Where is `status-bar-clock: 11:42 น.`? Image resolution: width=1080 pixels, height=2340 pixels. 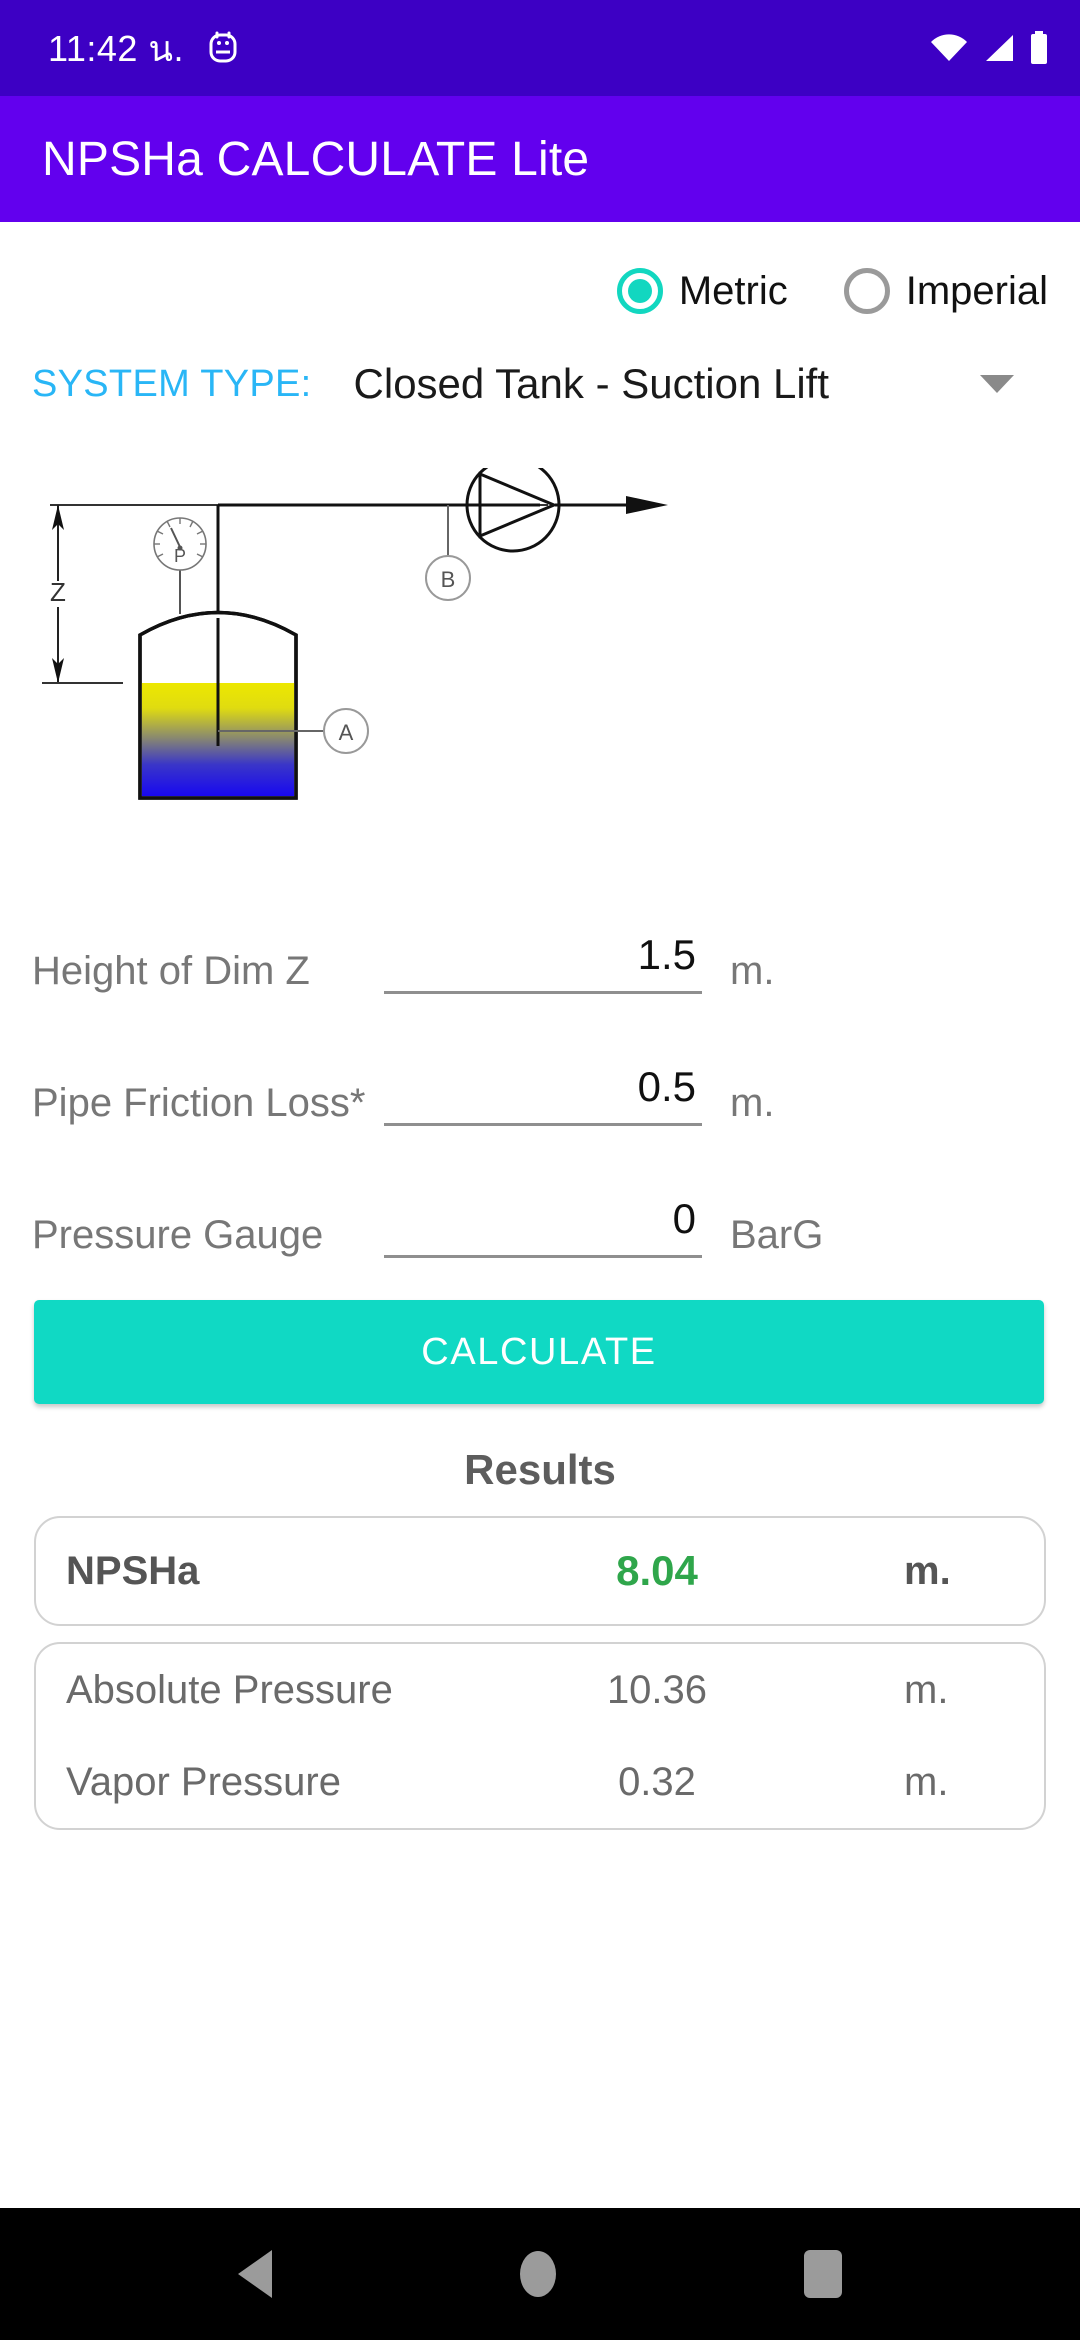
status-bar-clock: 11:42 น. is located at coordinates (116, 48).